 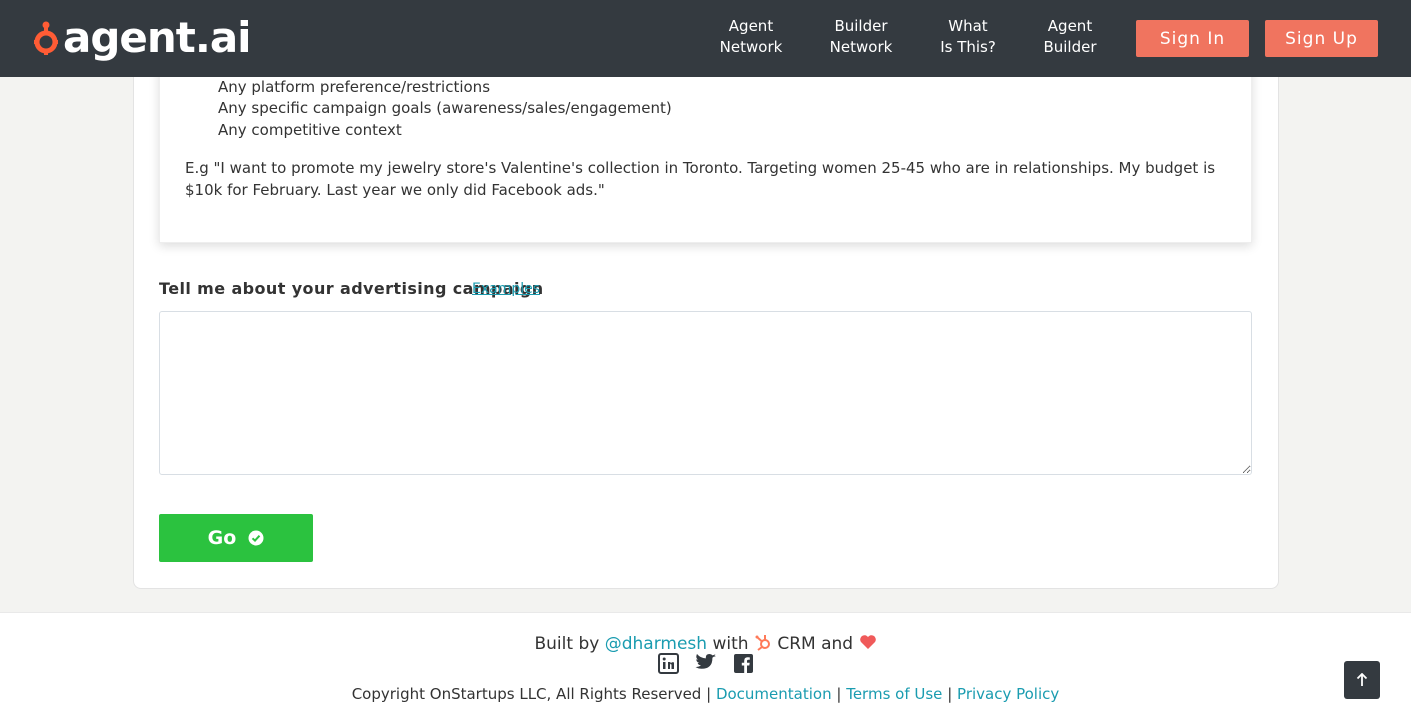 What do you see at coordinates (222, 538) in the screenshot?
I see `go-button-label: Go` at bounding box center [222, 538].